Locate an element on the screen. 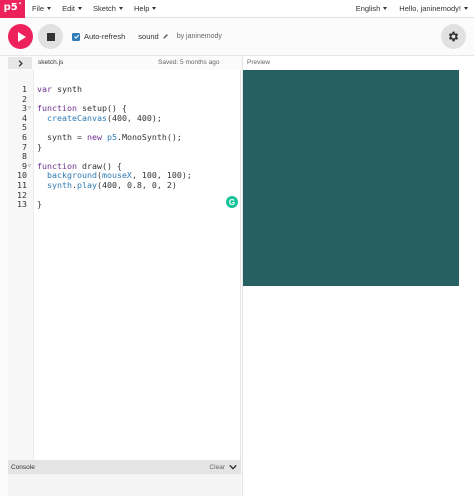 Image resolution: width=474 pixels, height=496 pixels. menu-file-label: File is located at coordinates (38, 8).